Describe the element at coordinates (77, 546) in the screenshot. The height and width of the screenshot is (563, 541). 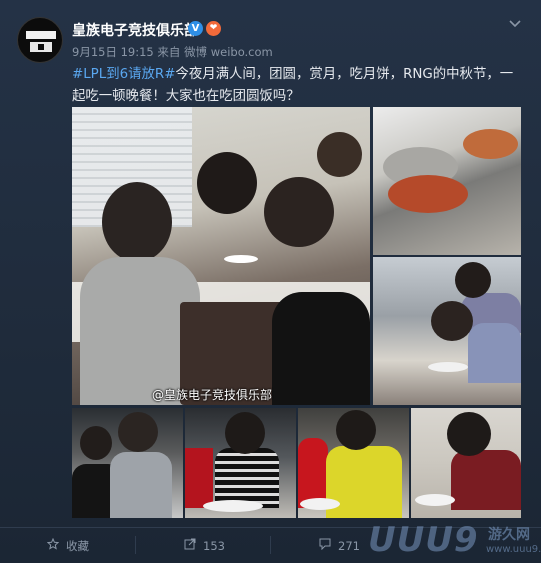
I see `favorite-label: 收藏` at that location.